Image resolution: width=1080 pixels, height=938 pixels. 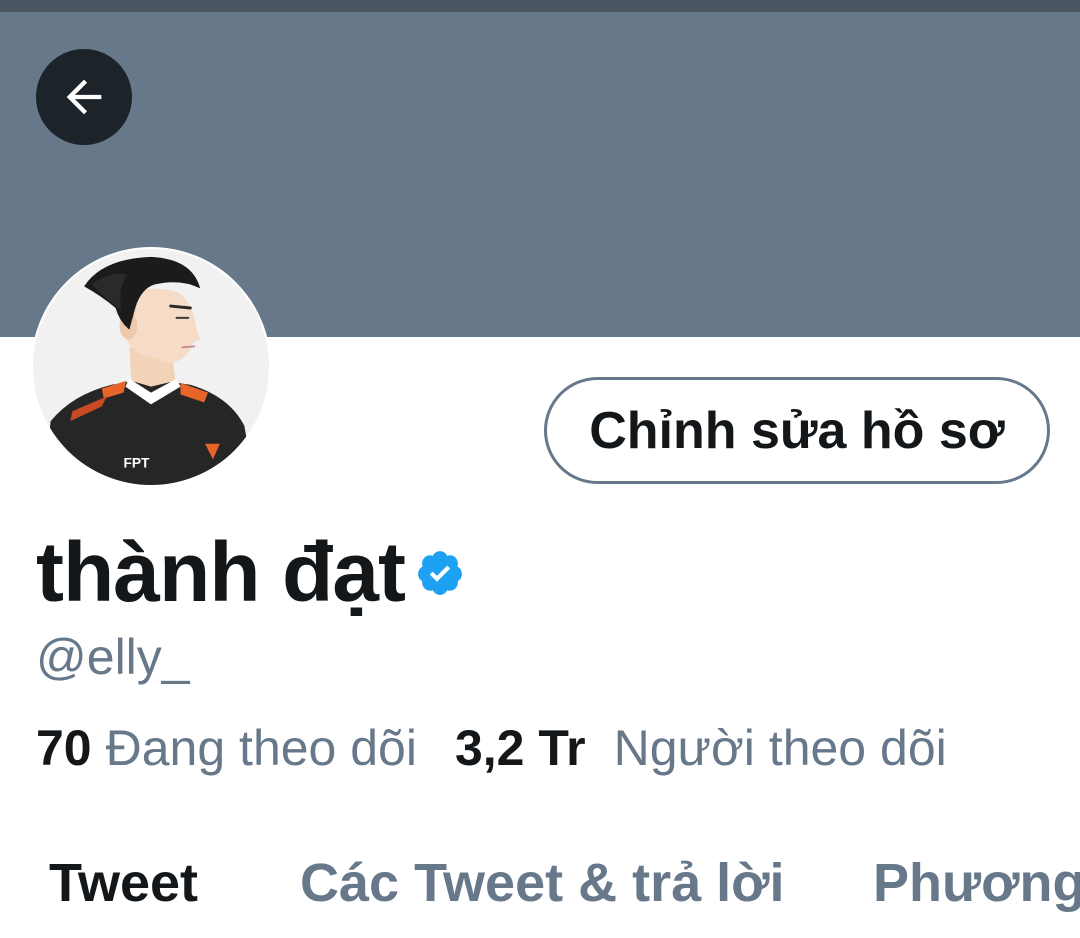 I want to click on follow-stats: 70 Đang theo dõi 3,2 Tr Người theo dõi, so click(x=491, y=748).